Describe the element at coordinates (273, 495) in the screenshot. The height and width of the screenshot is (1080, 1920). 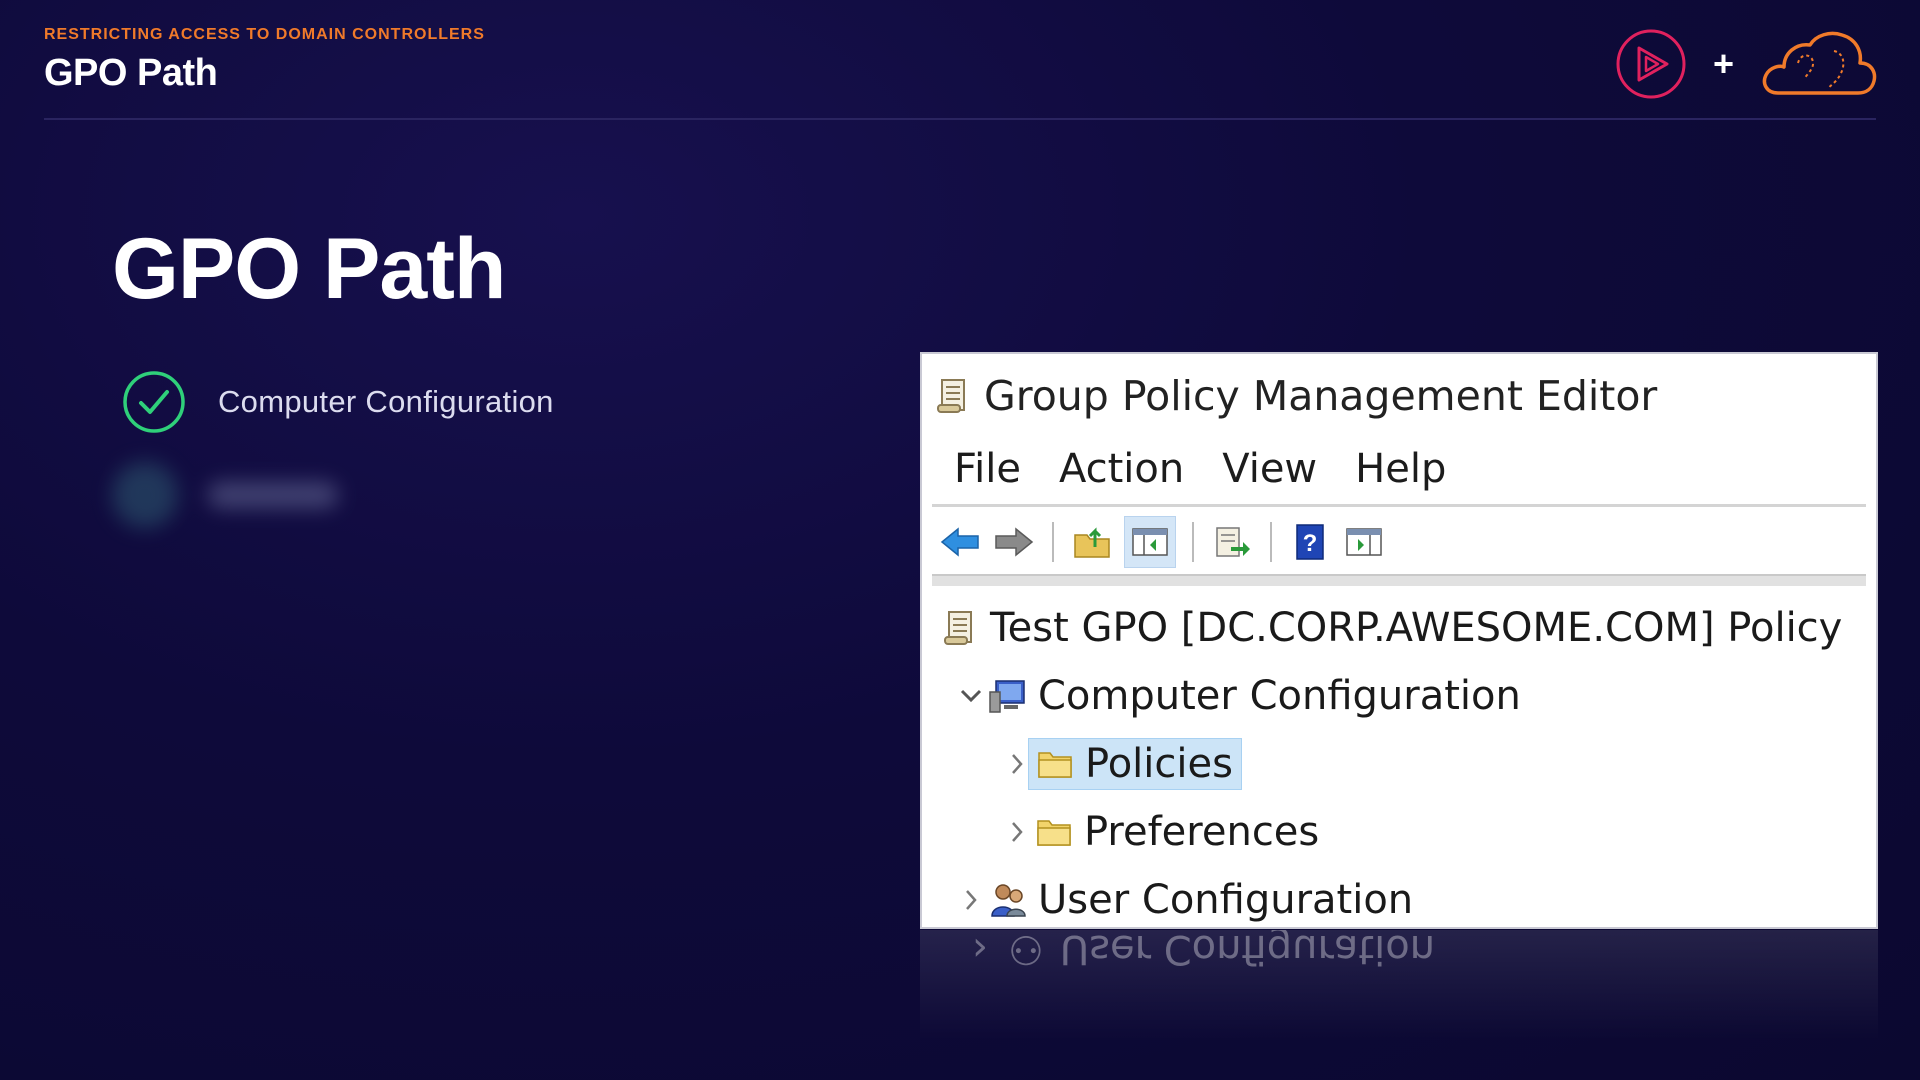
I see `blurred-text` at that location.